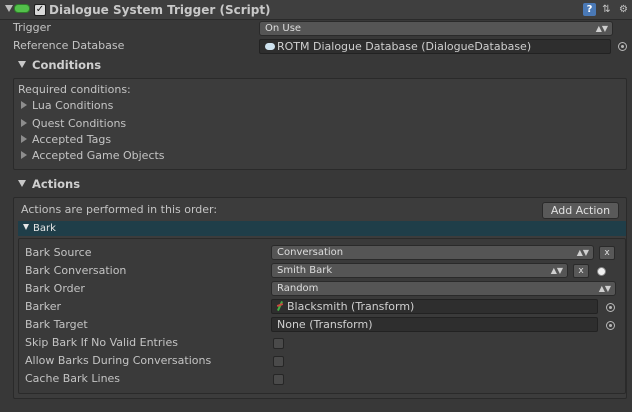 The height and width of the screenshot is (412, 632). Describe the element at coordinates (40, 10) in the screenshot. I see `enabled-checkbox: ✓` at that location.